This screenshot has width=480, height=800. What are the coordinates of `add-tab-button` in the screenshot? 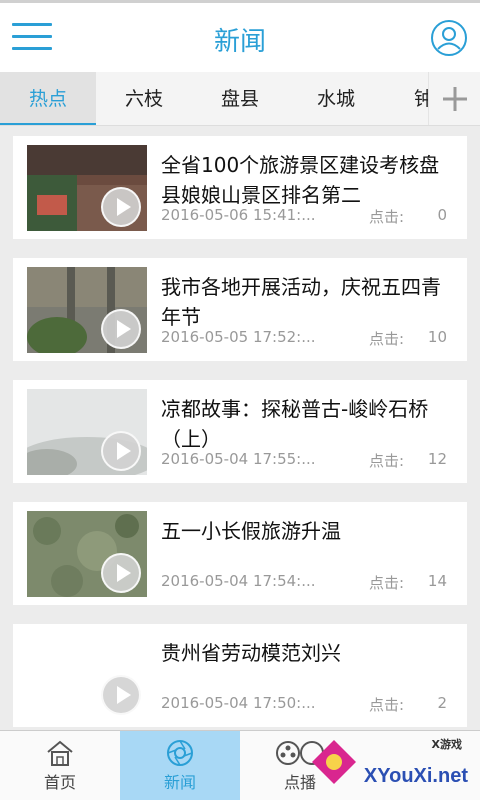 It's located at (454, 98).